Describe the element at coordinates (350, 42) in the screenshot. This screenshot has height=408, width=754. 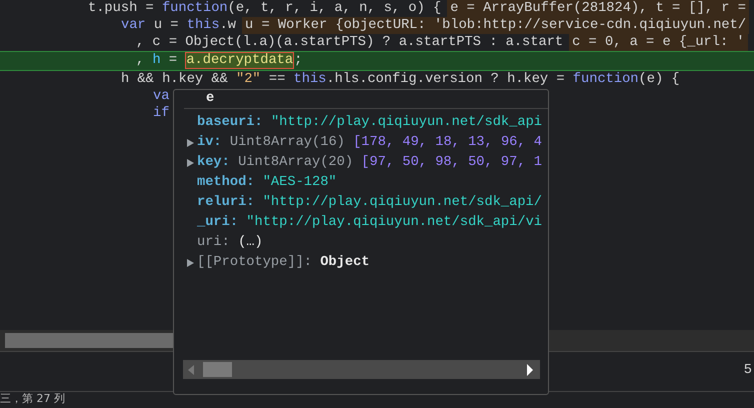
I see `code-line: , c = Object(l.a)(a.startPTS) ? a.startPTS : a.start` at that location.